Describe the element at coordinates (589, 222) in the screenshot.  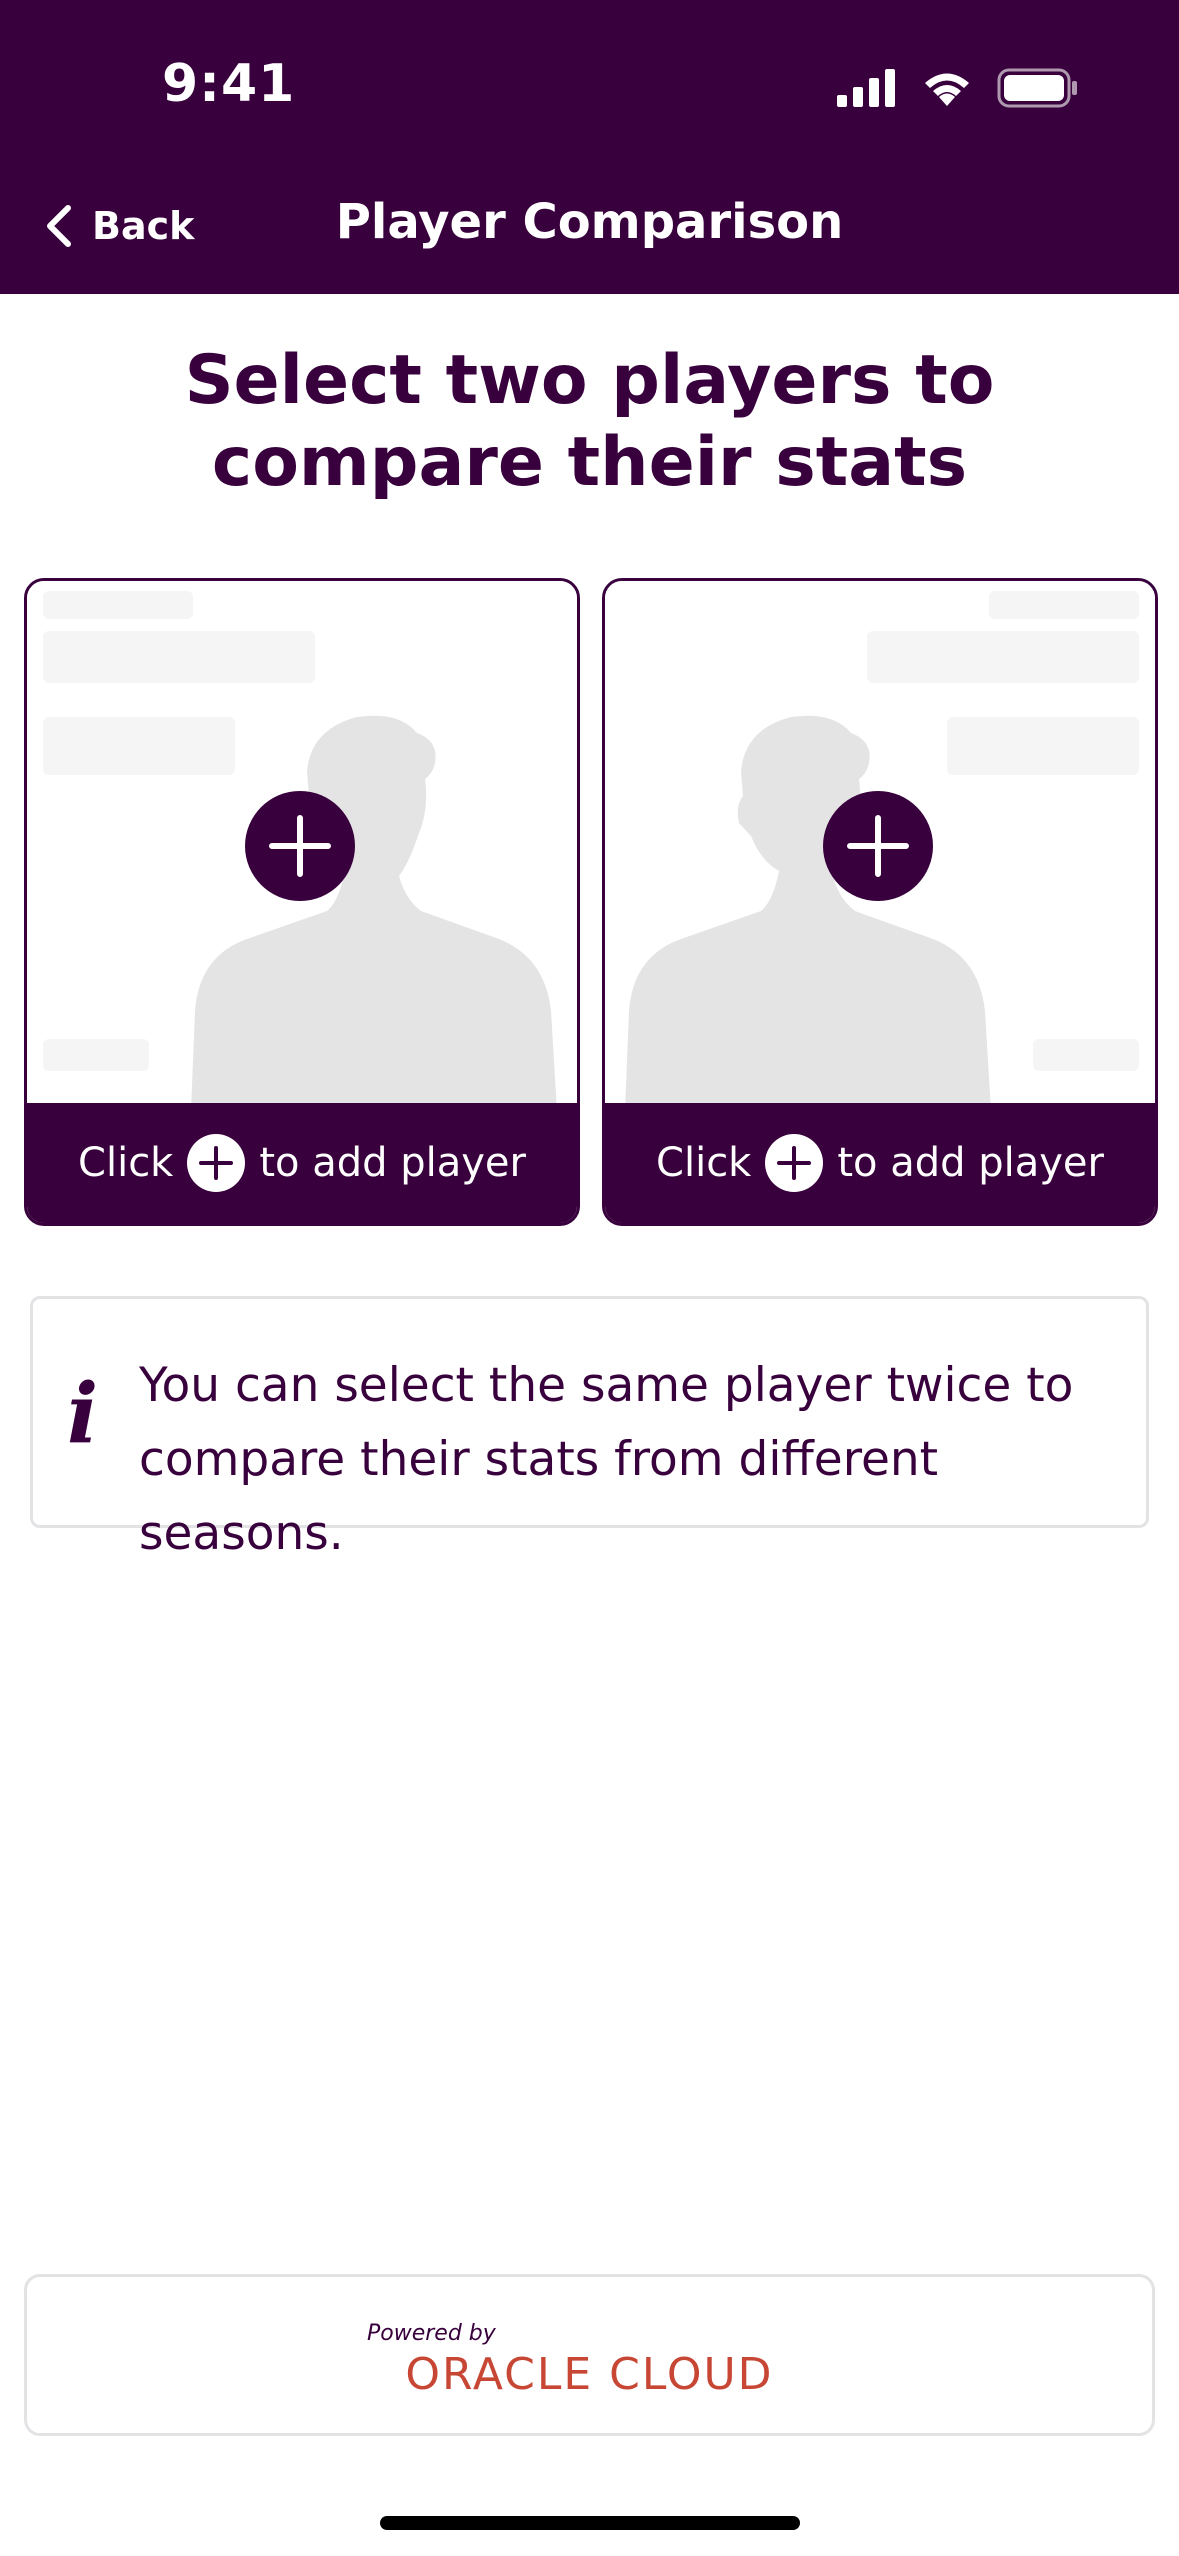
I see `page-title: Player Comparison` at that location.